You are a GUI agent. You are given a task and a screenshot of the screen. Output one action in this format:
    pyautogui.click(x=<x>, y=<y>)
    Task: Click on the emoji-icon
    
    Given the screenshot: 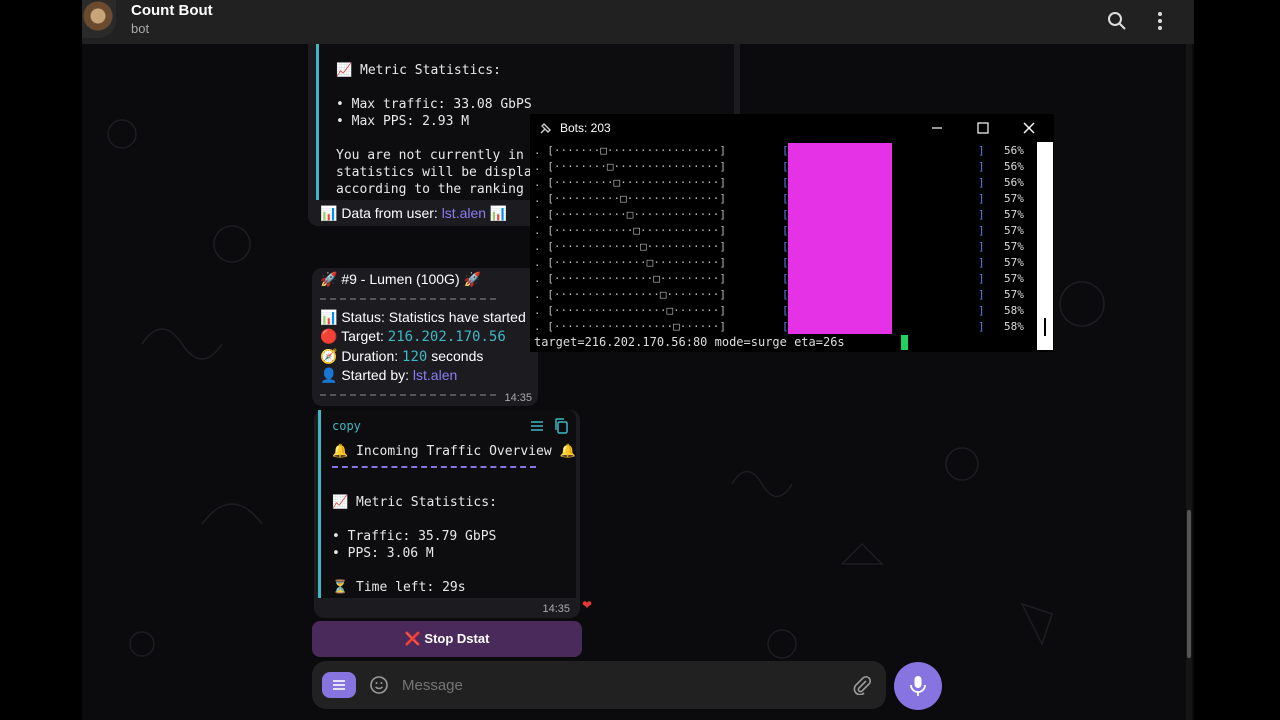 What is the action you would take?
    pyautogui.click(x=379, y=685)
    